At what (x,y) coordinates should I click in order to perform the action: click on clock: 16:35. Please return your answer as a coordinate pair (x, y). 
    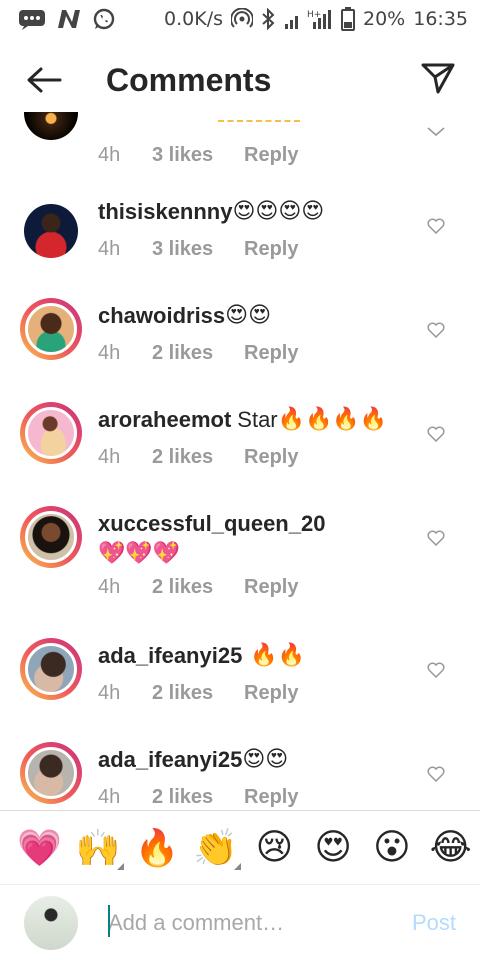
    Looking at the image, I should click on (440, 19).